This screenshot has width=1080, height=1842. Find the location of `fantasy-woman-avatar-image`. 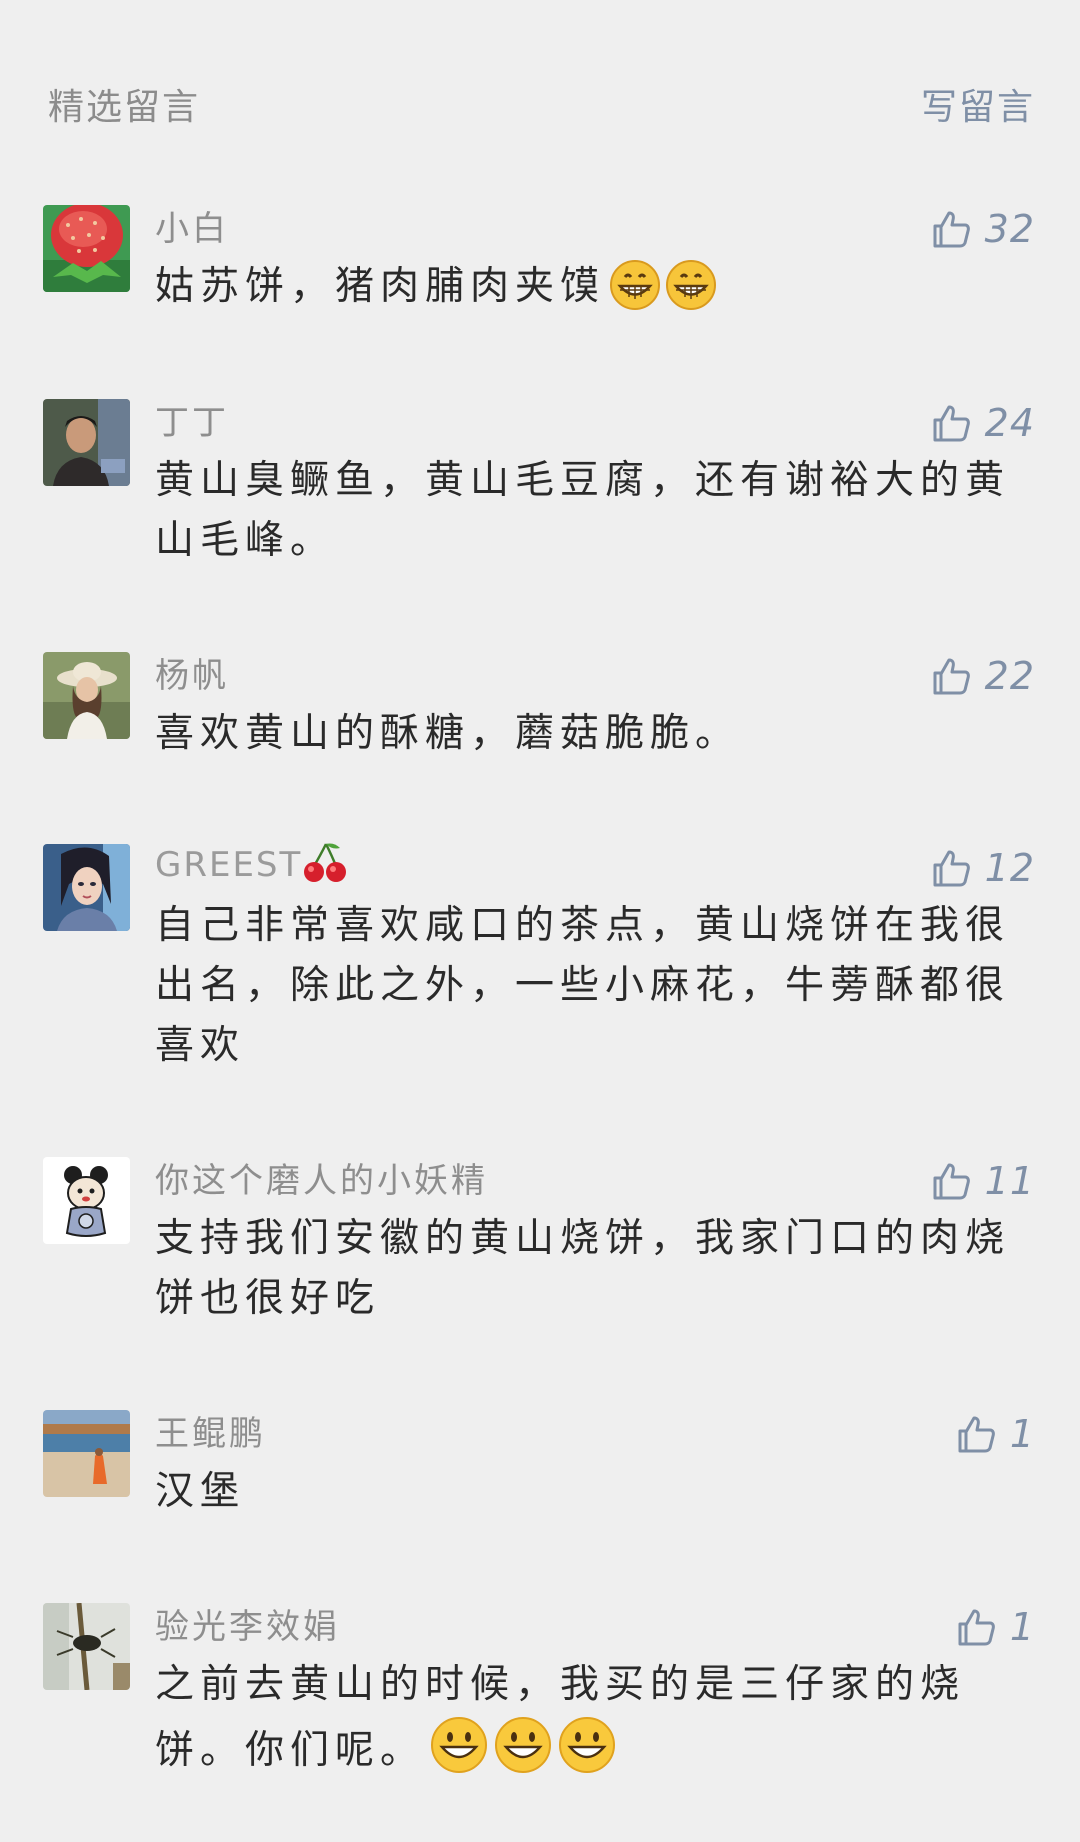

fantasy-woman-avatar-image is located at coordinates (86, 887).